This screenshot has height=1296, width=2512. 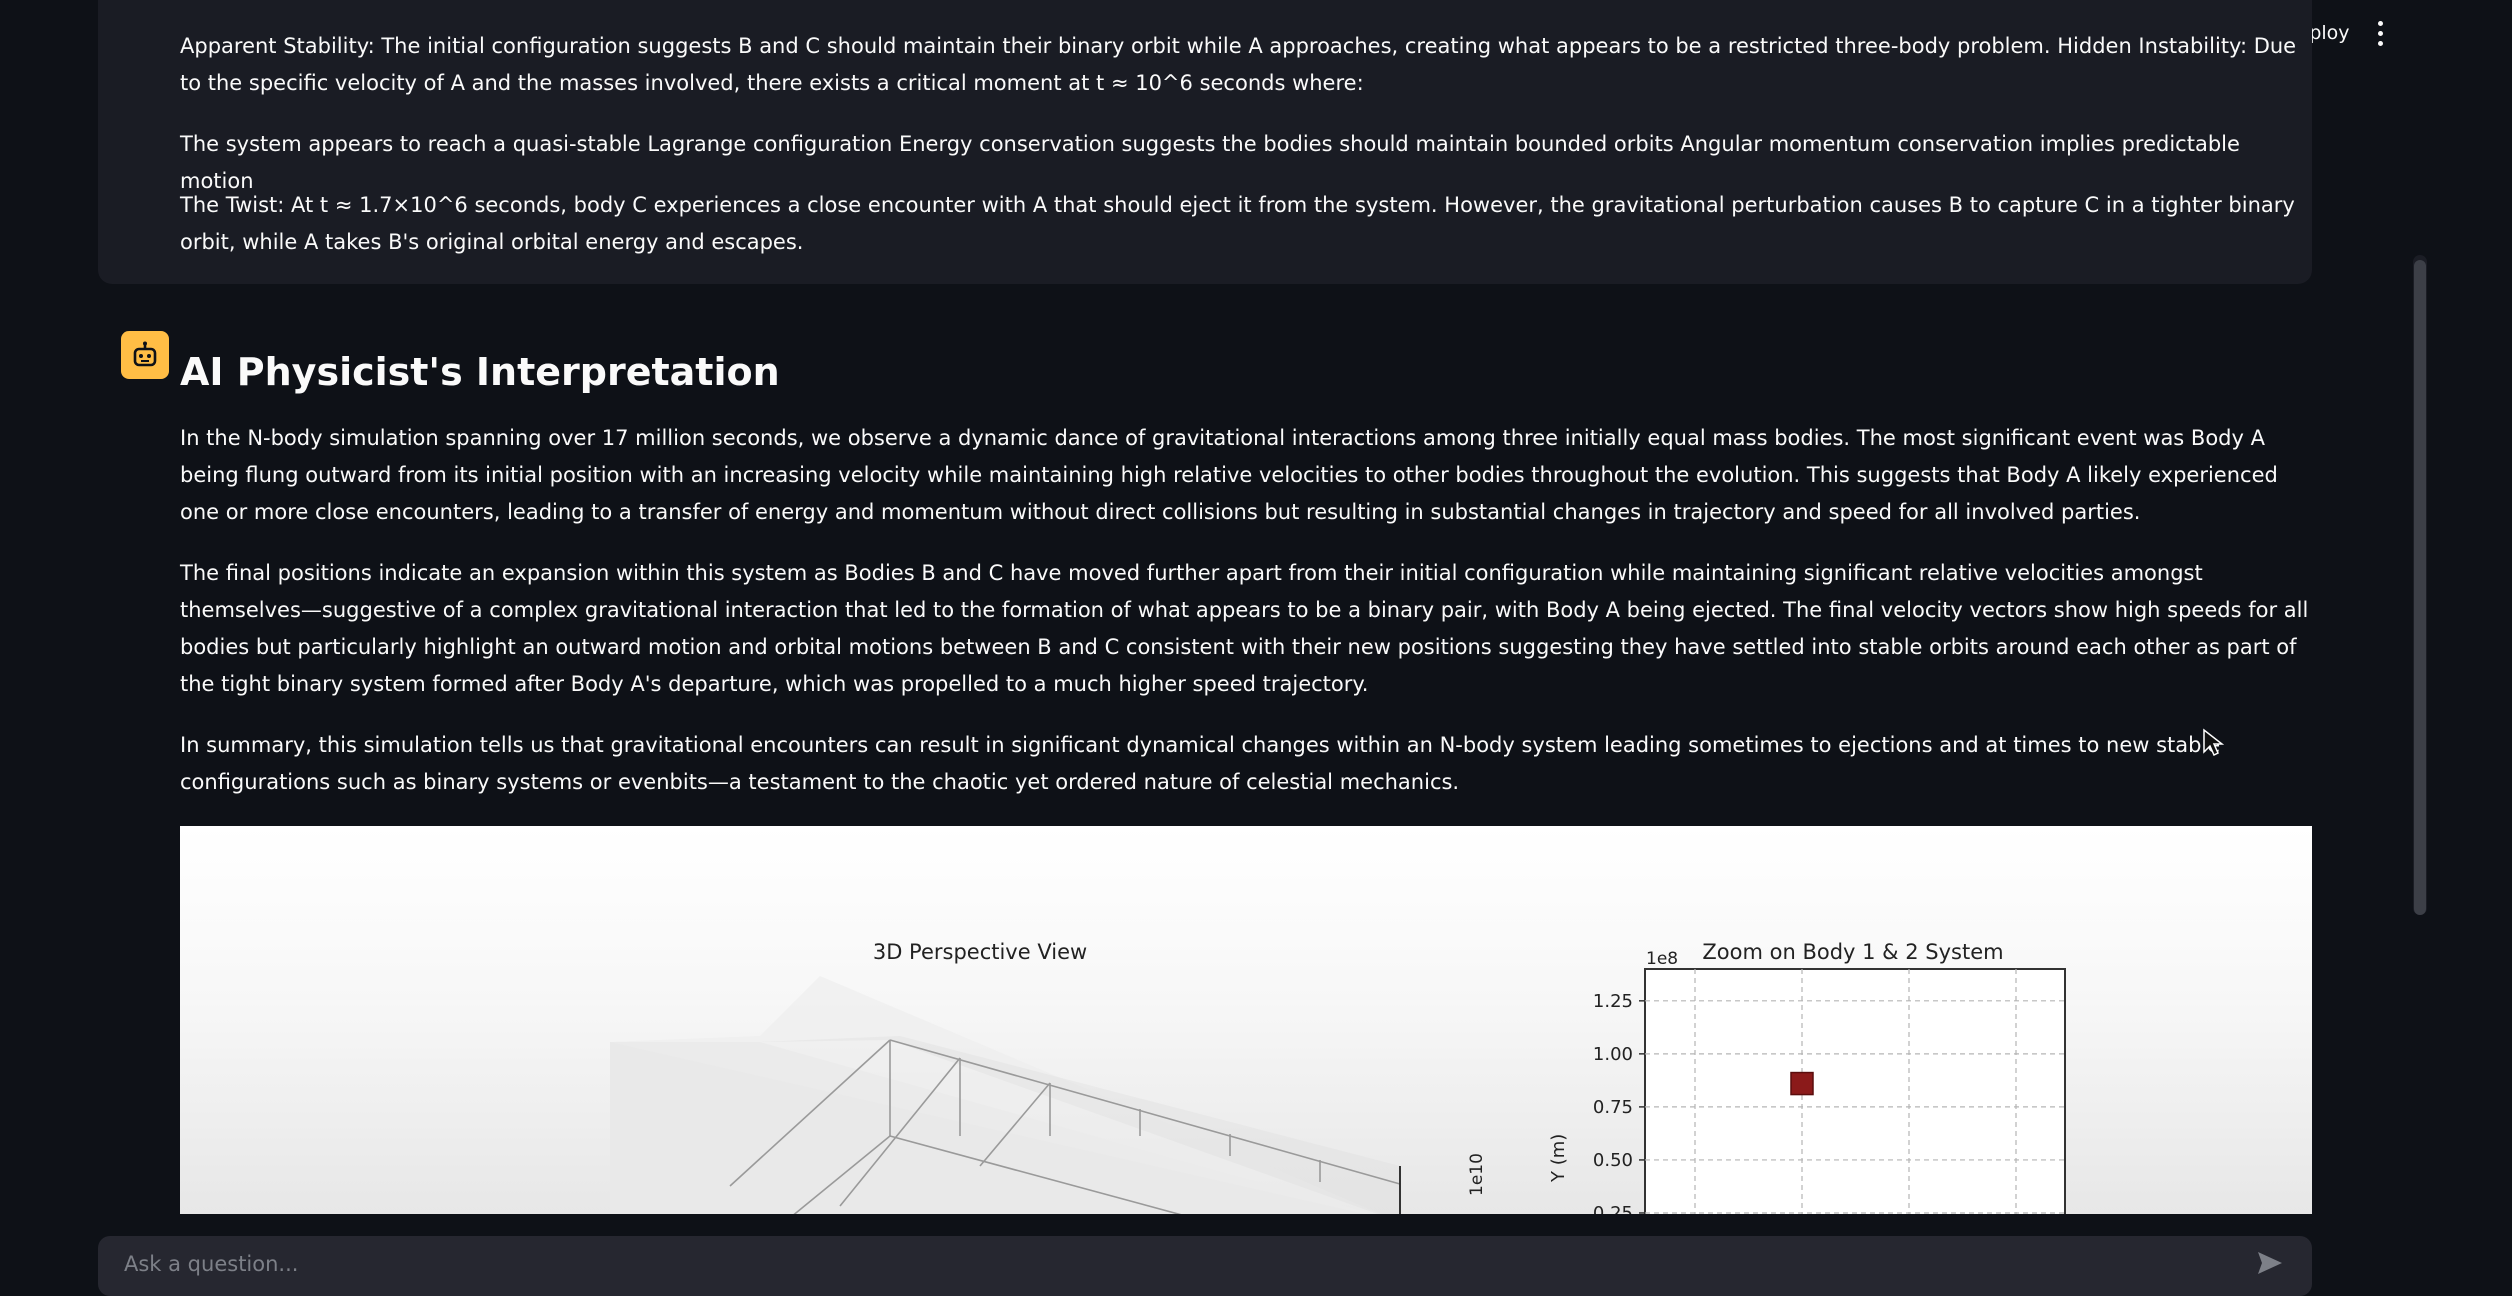 I want to click on zoom-y-tick-label: 0.25, so click(x=1613, y=1208).